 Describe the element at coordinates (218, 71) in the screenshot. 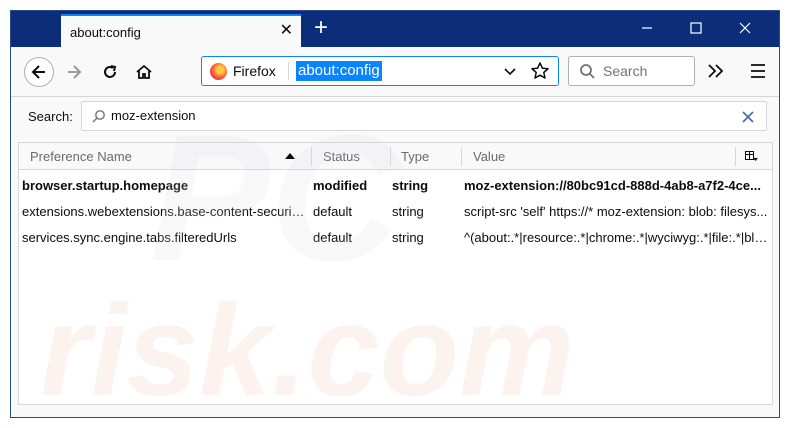

I see `firefox-logo-icon` at that location.